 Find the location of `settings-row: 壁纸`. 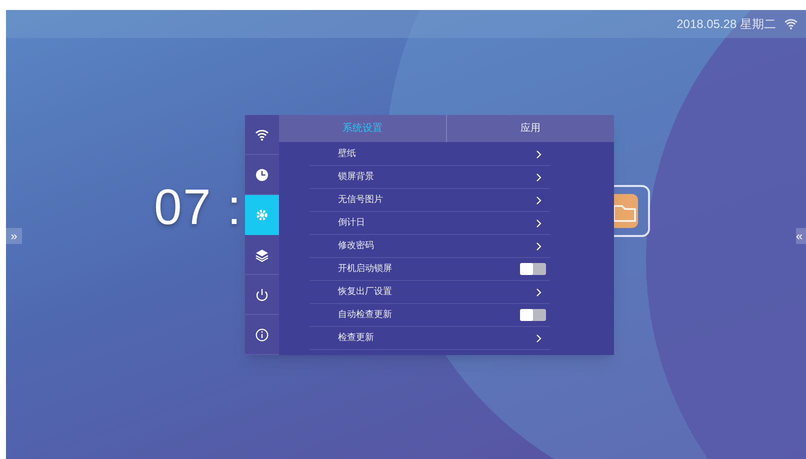

settings-row: 壁纸 is located at coordinates (430, 154).